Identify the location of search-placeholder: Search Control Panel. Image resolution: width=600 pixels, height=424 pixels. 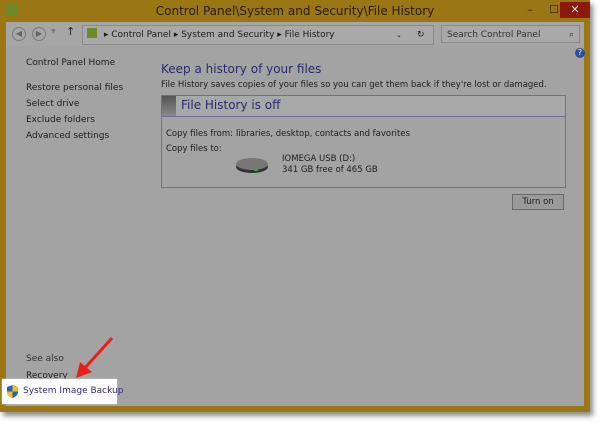
(494, 35).